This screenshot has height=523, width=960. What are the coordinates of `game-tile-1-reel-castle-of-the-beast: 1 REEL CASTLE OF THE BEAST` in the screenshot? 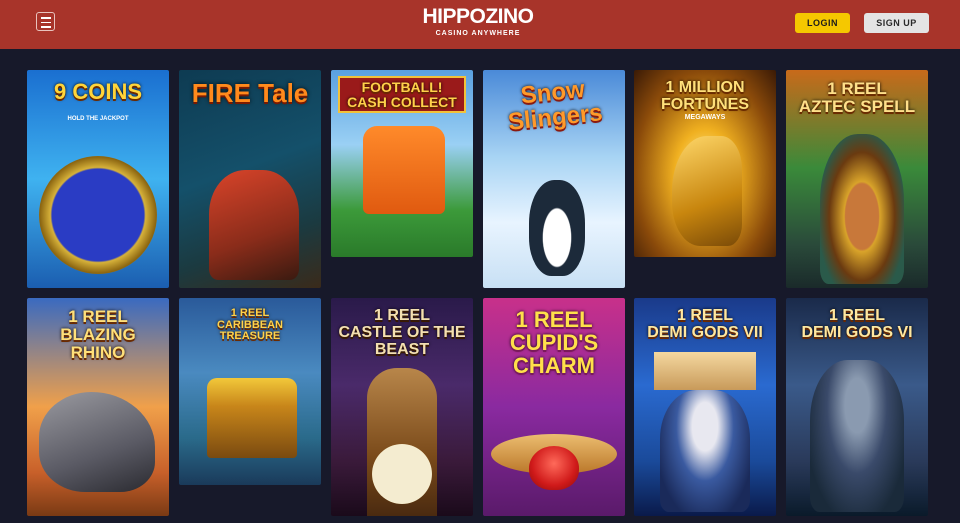 It's located at (402, 407).